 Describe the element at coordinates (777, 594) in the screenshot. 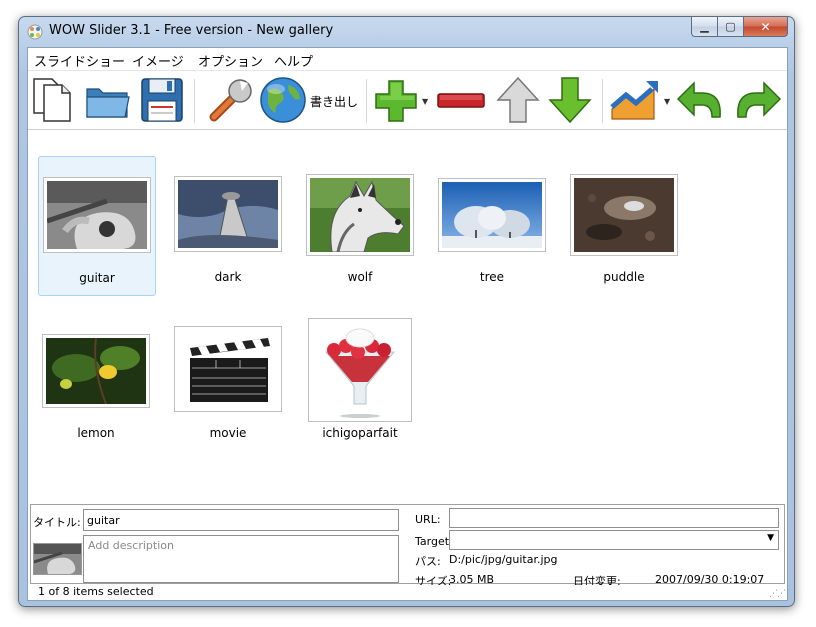

I see `resize-grip-icon: ⋰⋰` at that location.